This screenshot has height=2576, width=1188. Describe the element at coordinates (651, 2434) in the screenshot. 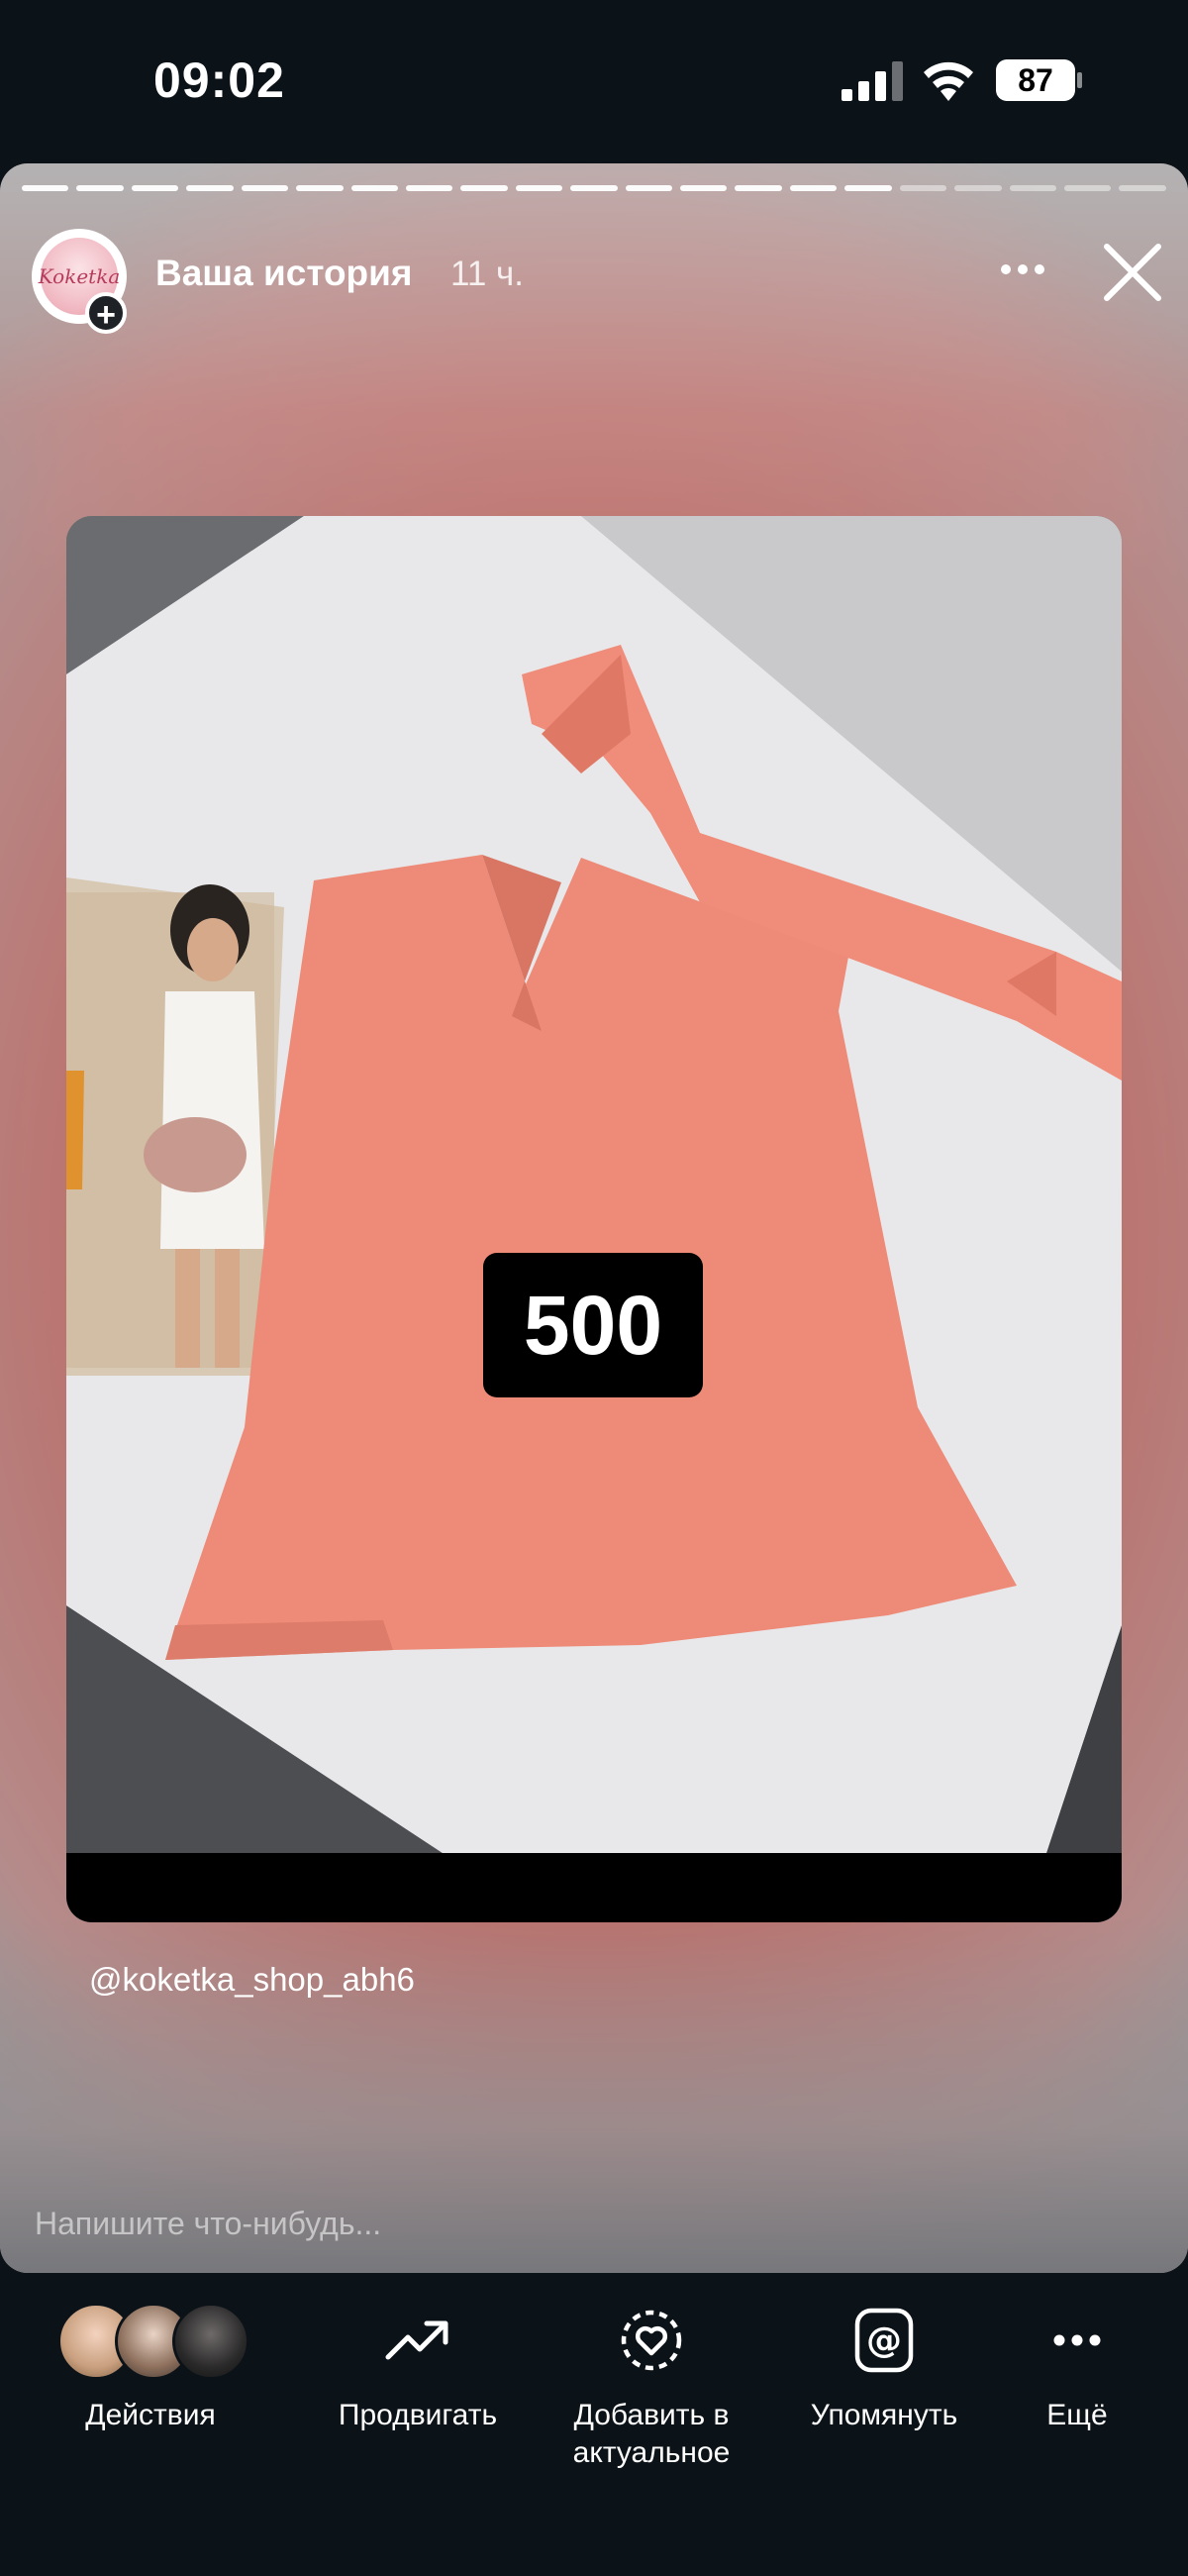

I see `action-label: Добавить в актуальное` at that location.